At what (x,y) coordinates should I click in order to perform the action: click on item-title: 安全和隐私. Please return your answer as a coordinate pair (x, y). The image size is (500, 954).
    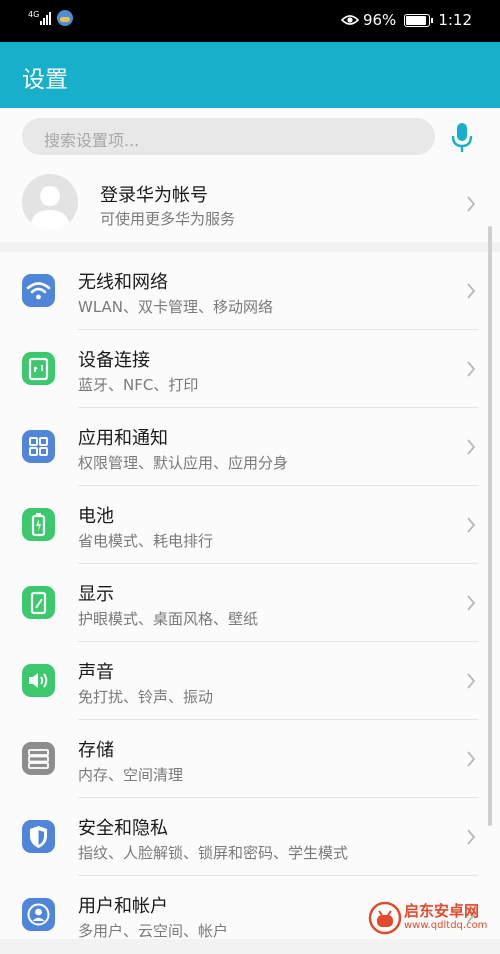
    Looking at the image, I should click on (123, 828).